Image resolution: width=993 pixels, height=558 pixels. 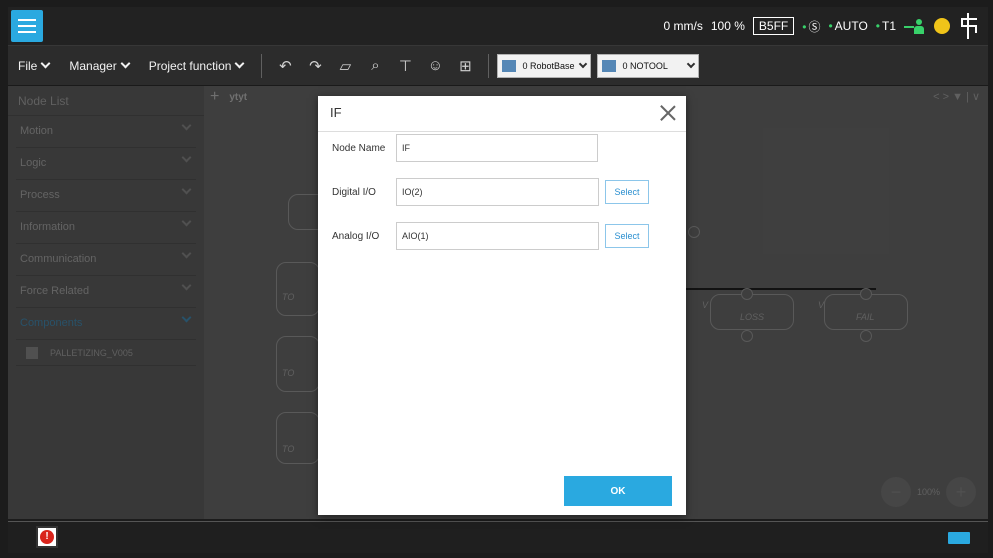 I want to click on node-name-label: Node Name, so click(x=359, y=148).